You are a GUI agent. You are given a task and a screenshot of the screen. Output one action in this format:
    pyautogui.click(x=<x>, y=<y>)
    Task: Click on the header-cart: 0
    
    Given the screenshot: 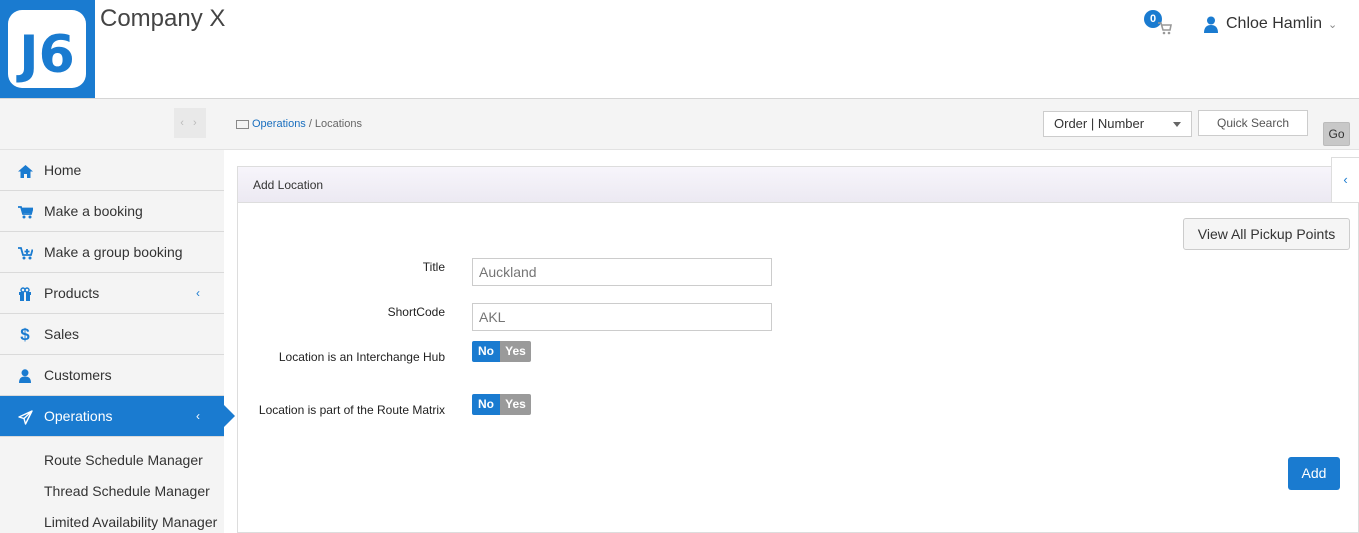 What is the action you would take?
    pyautogui.click(x=1160, y=25)
    